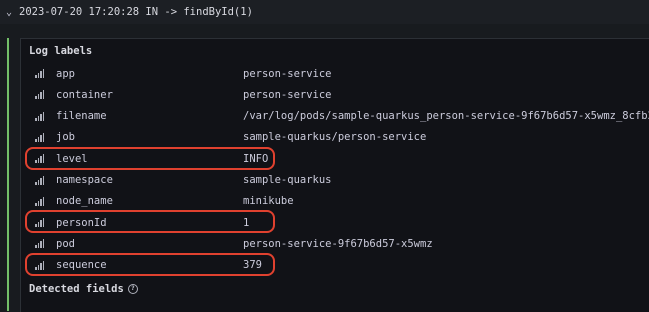  Describe the element at coordinates (65, 137) in the screenshot. I see `label-key: job` at that location.